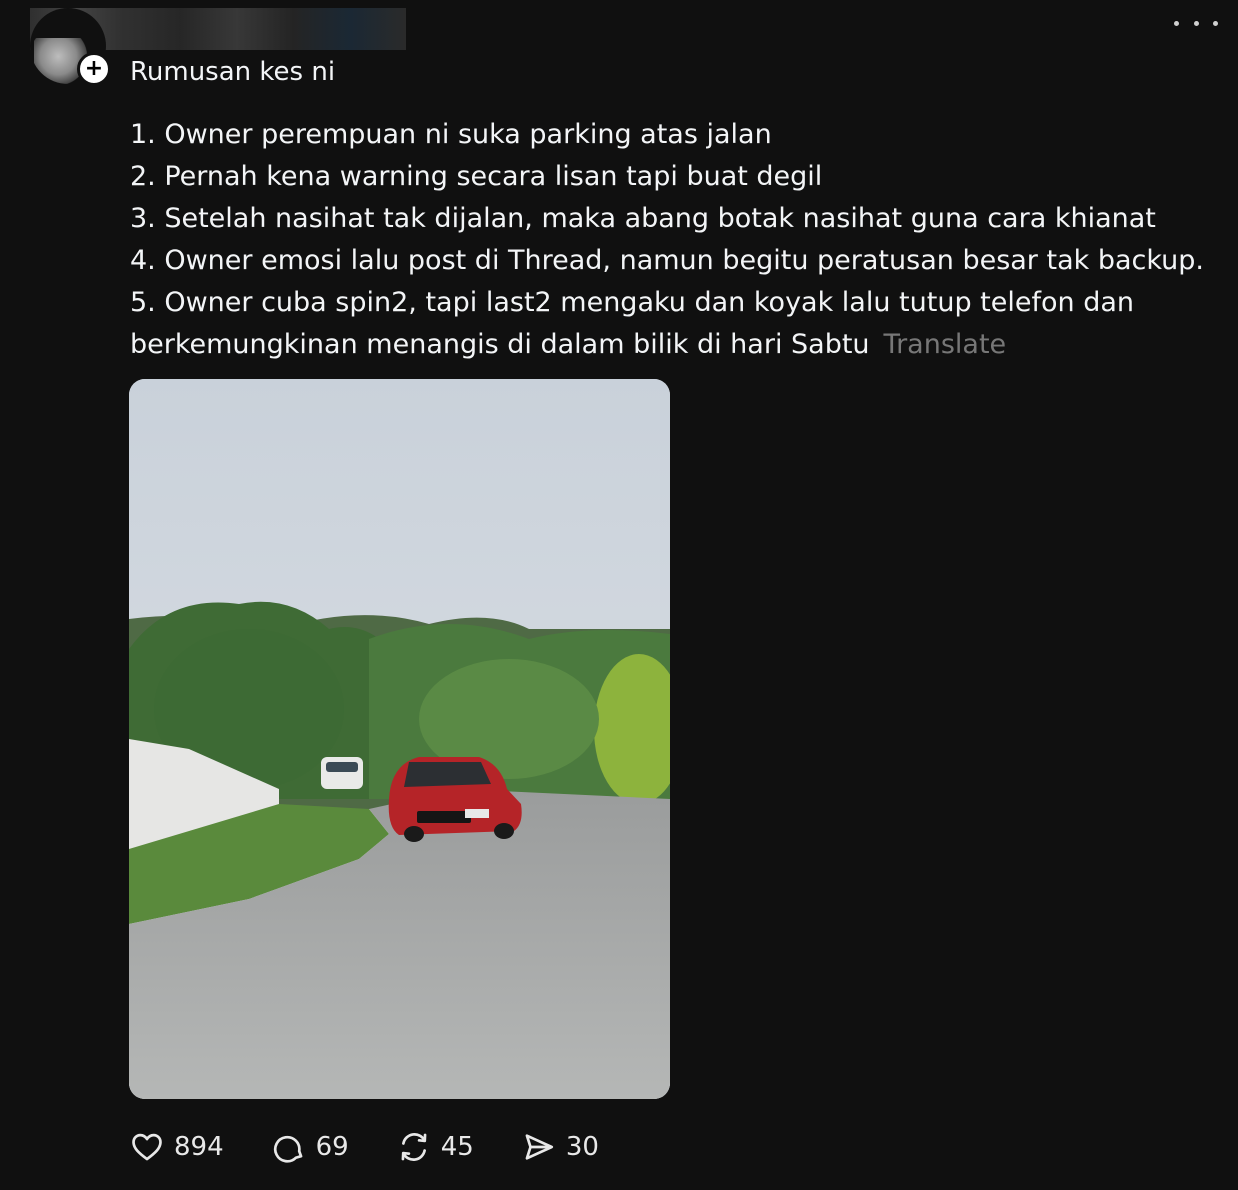 The height and width of the screenshot is (1190, 1238). What do you see at coordinates (457, 1147) in the screenshot?
I see `repost-count: 45` at bounding box center [457, 1147].